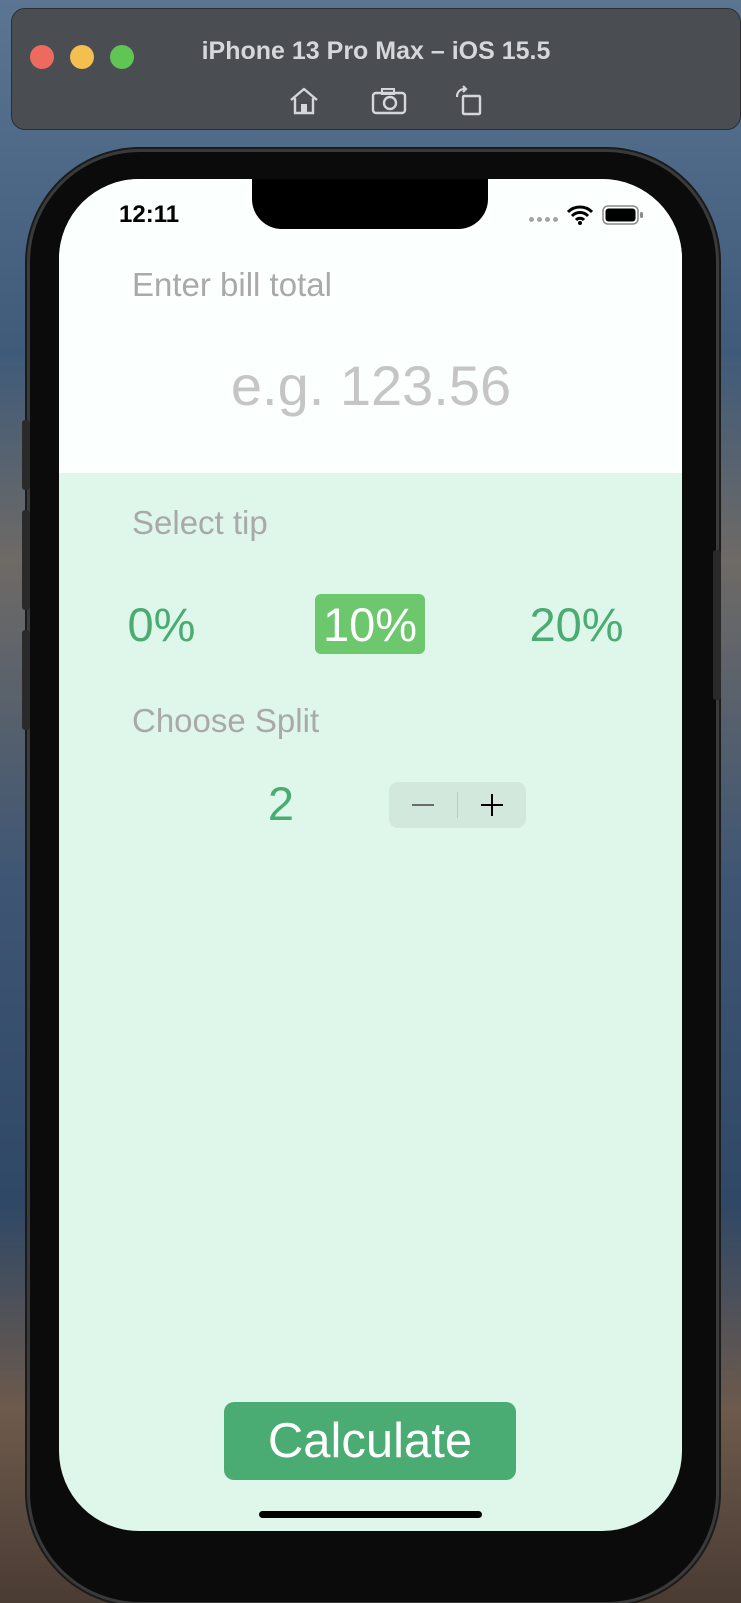  Describe the element at coordinates (371, 385) in the screenshot. I see `bill-total-input` at that location.